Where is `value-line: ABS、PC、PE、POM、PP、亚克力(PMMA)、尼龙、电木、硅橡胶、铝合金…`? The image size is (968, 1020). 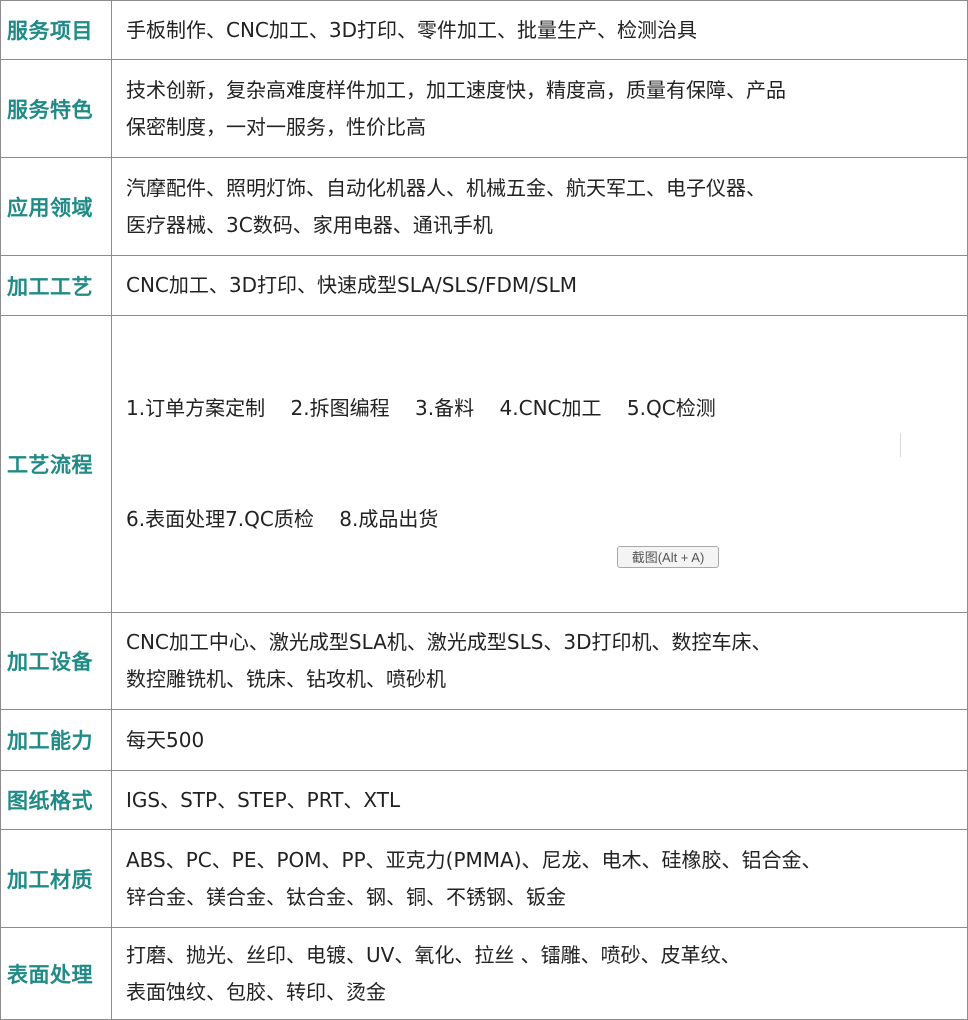 value-line: ABS、PC、PE、POM、PP、亚克力(PMMA)、尼龙、电木、硅橡胶、铝合金… is located at coordinates (474, 859).